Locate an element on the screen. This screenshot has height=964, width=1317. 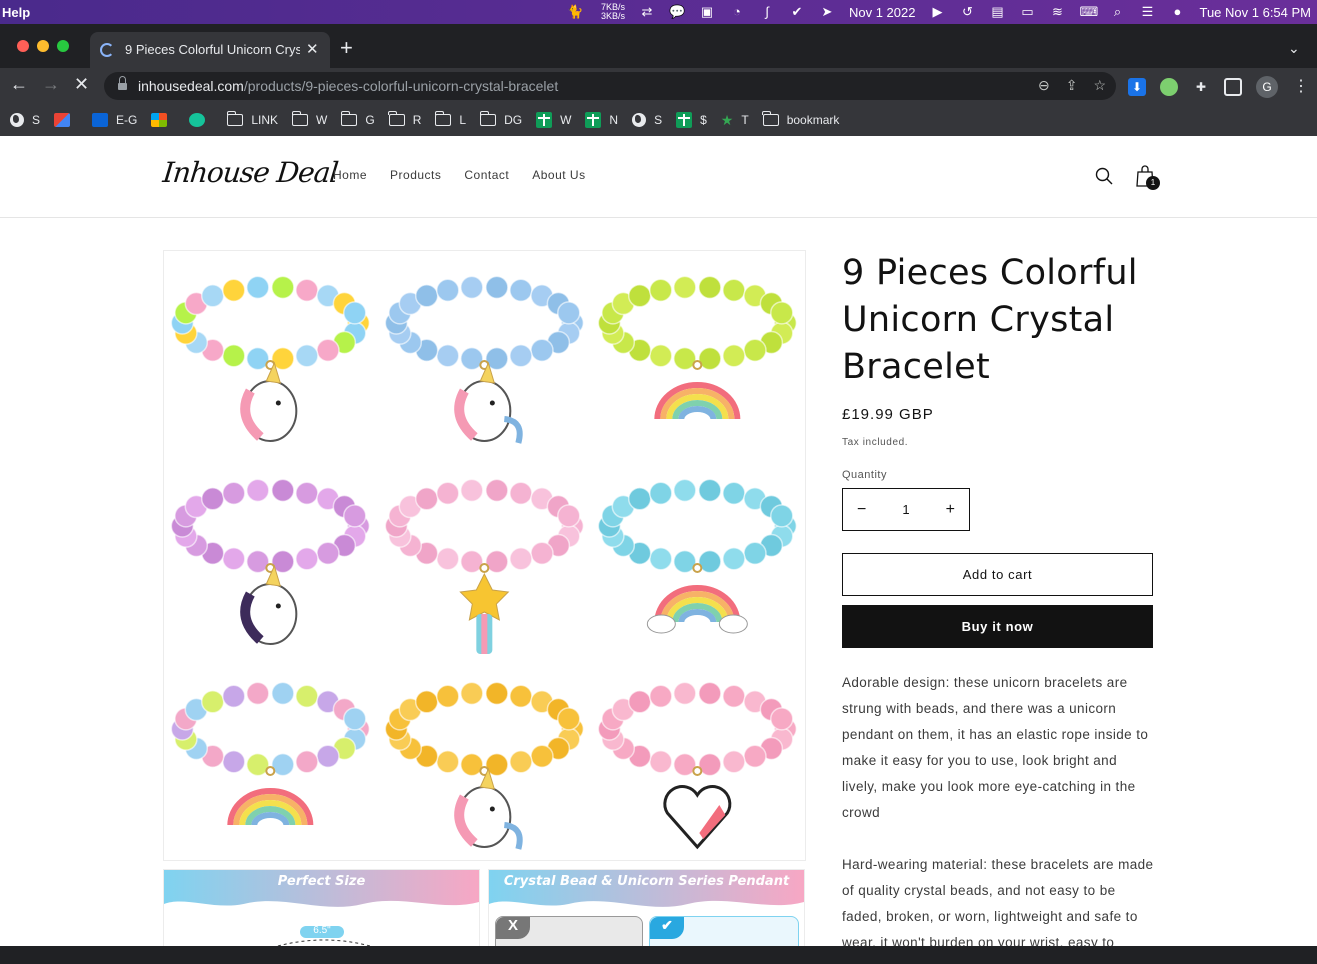
spotlight-icon: ⌕ is located at coordinates (1117, 12).